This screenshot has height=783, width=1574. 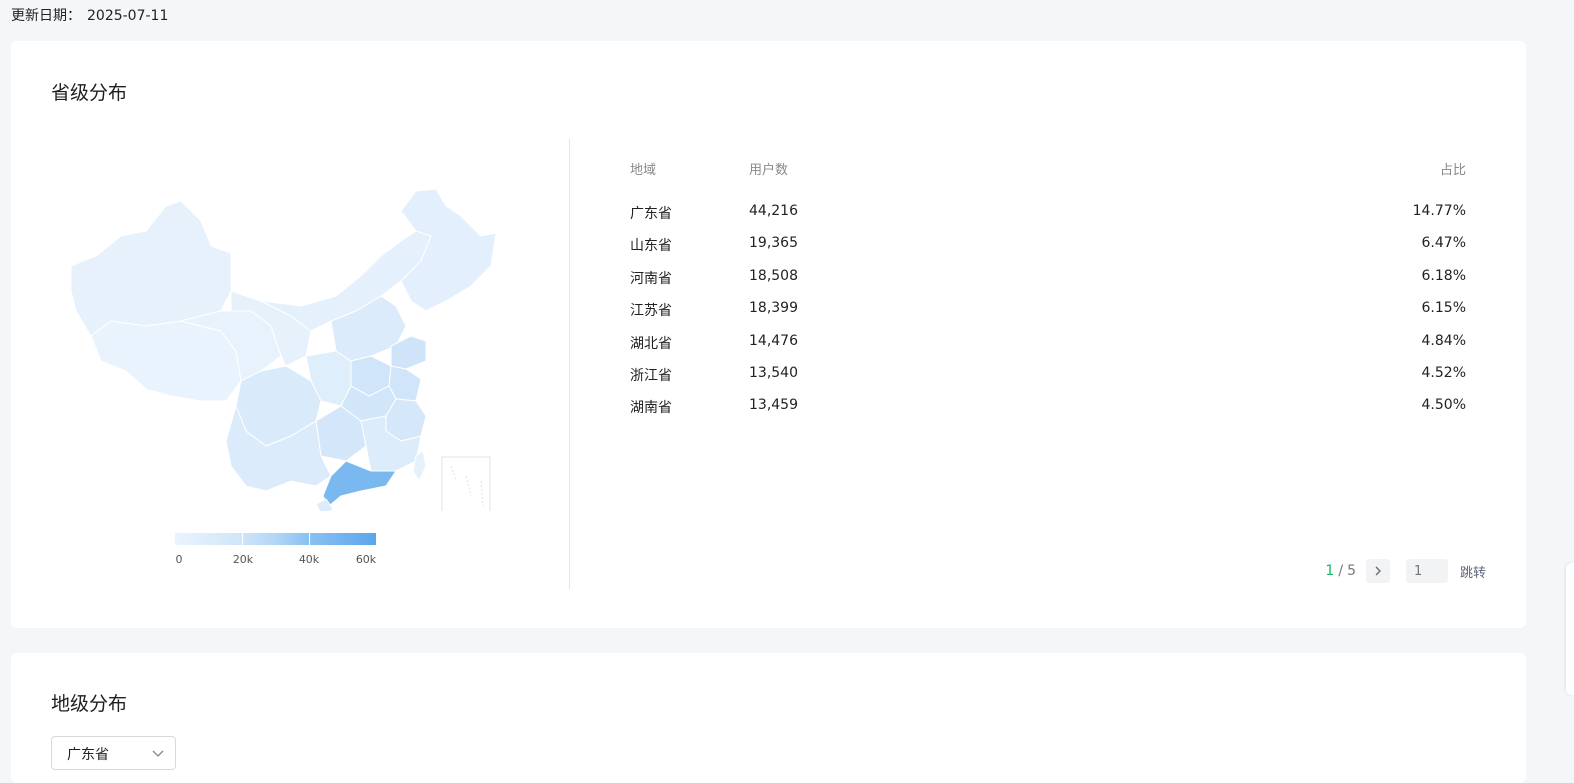 What do you see at coordinates (1439, 211) in the screenshot?
I see `cell-ratio: 14.77%` at bounding box center [1439, 211].